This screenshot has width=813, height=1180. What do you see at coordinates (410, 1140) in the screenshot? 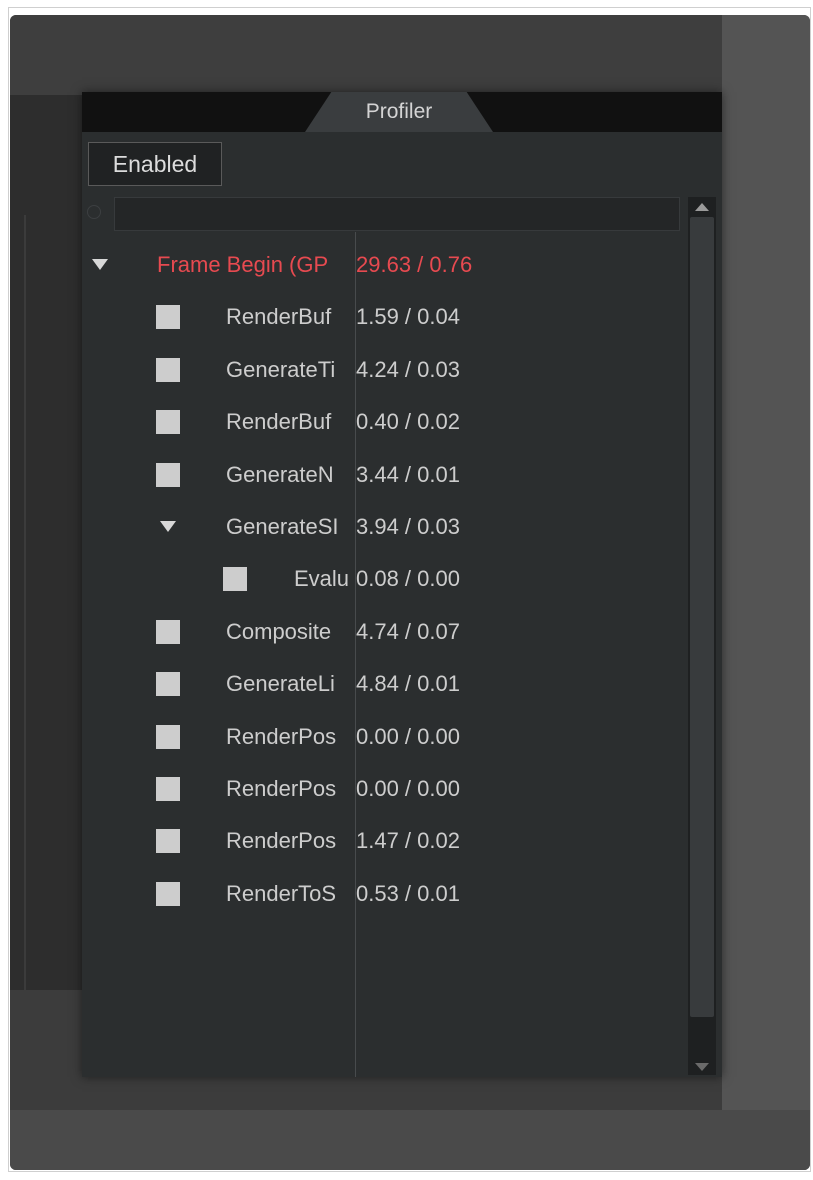
I see `background-footer` at bounding box center [410, 1140].